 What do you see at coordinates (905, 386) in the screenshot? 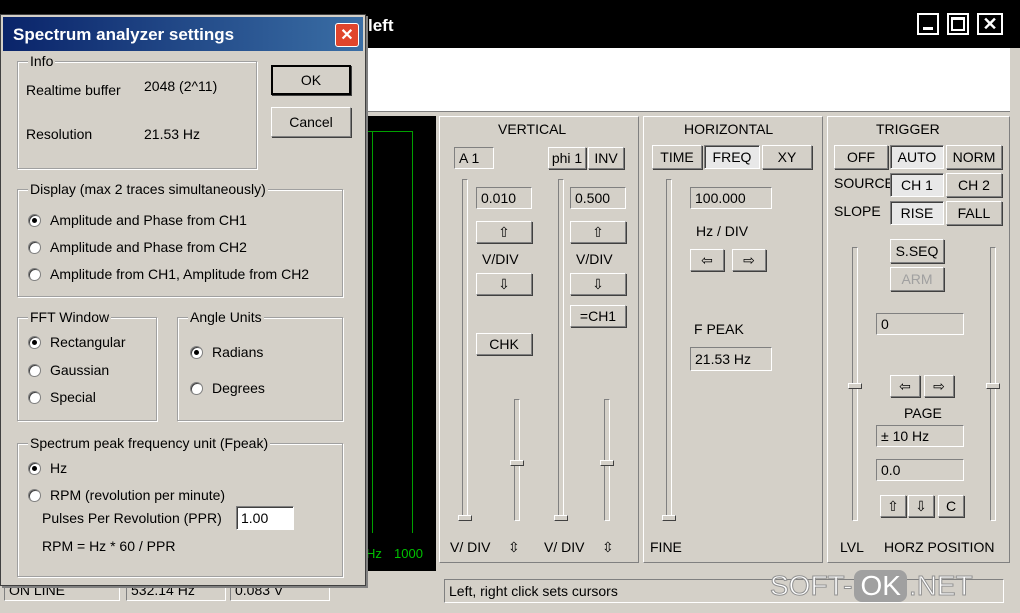
I see `page-left-button: ⇦` at bounding box center [905, 386].